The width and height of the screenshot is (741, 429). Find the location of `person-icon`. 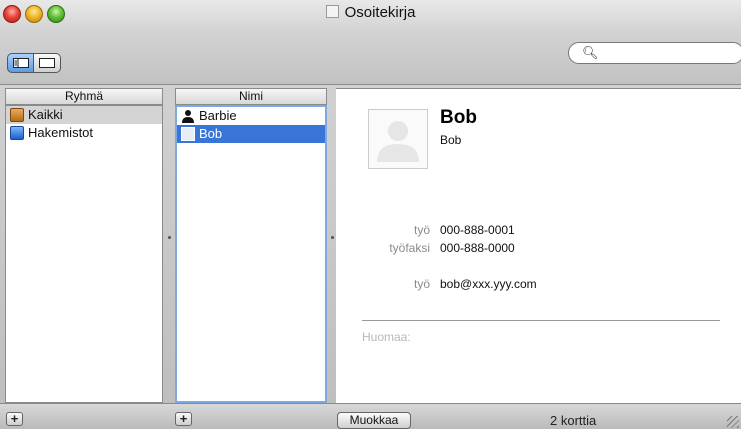

person-icon is located at coordinates (188, 116).